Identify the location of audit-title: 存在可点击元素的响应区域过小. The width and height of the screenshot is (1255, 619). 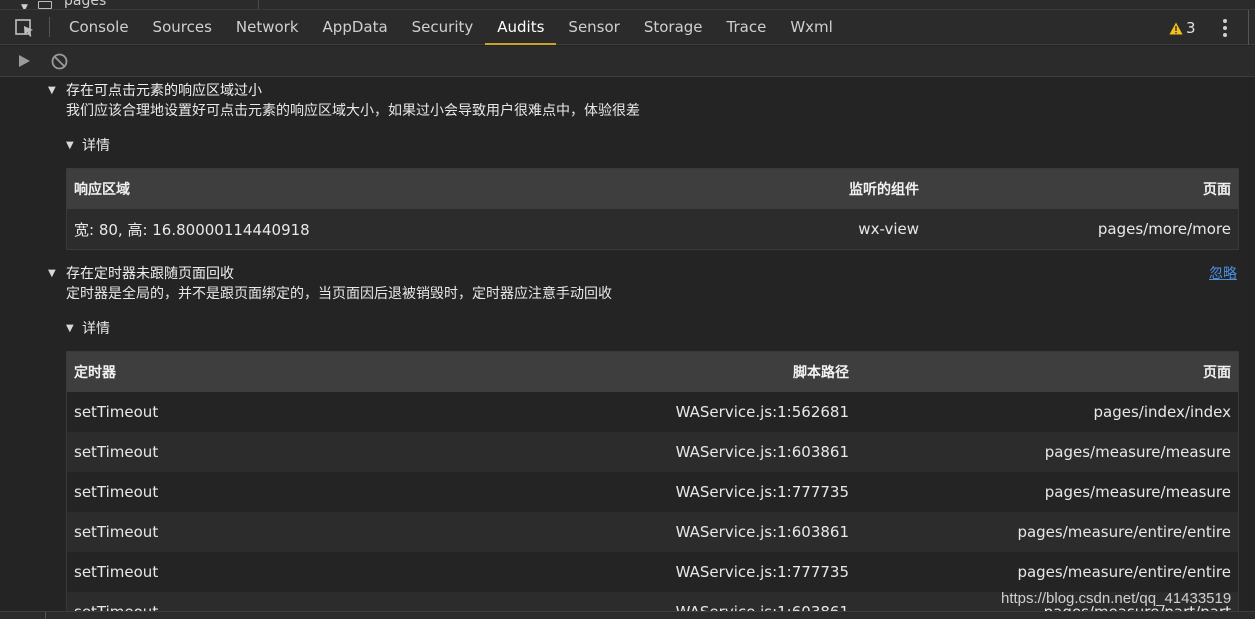
(164, 91).